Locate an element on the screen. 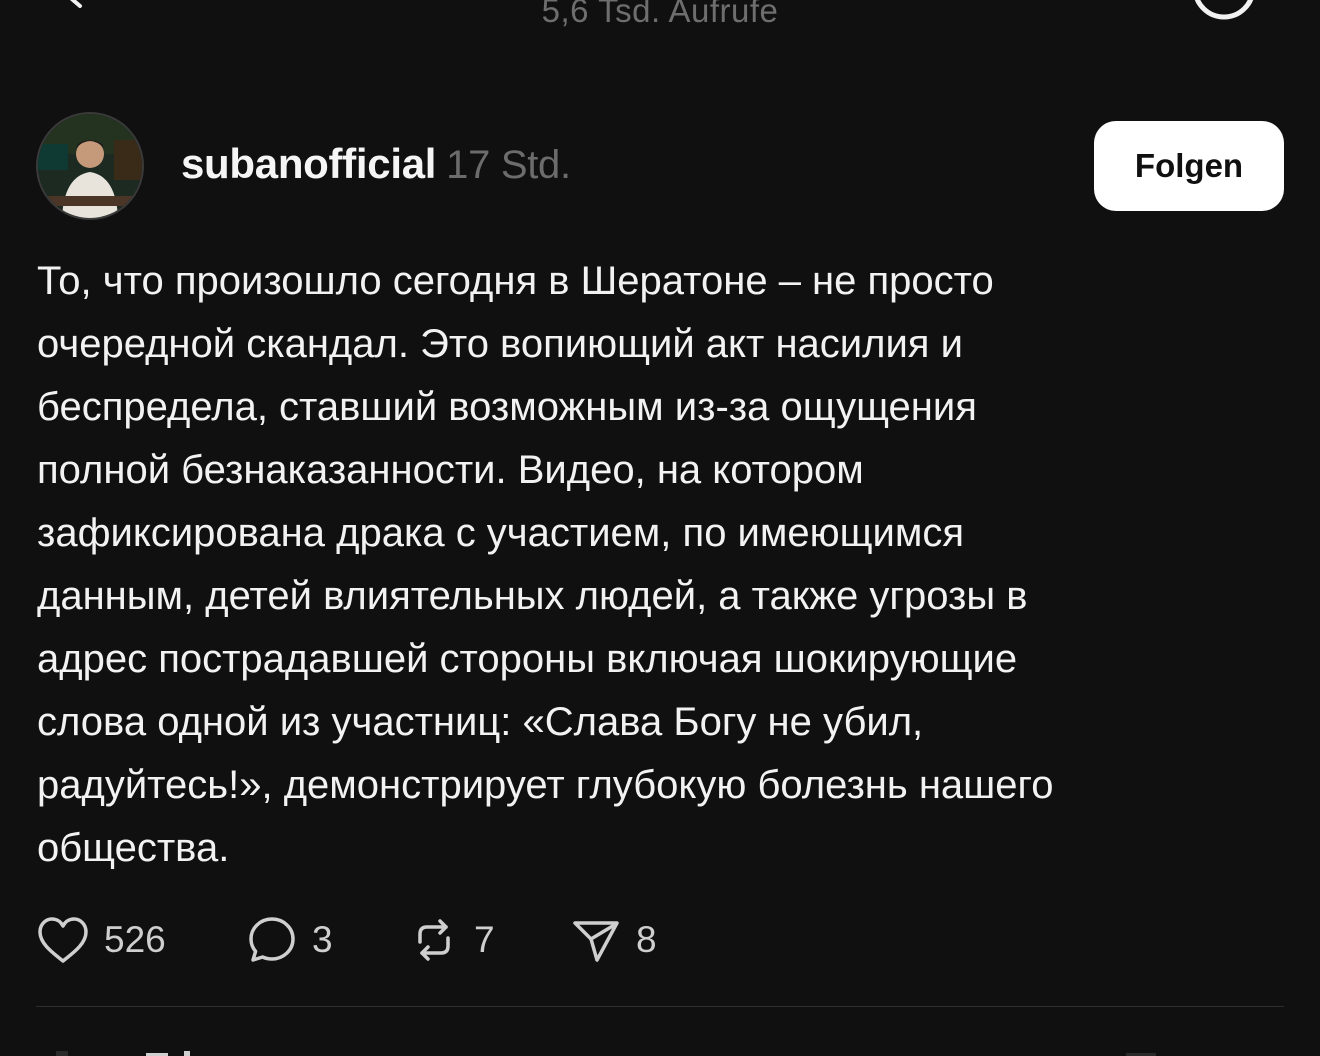 The height and width of the screenshot is (1056, 1320). top-bar: 5,6 Tsd. Aufrufe is located at coordinates (660, 30).